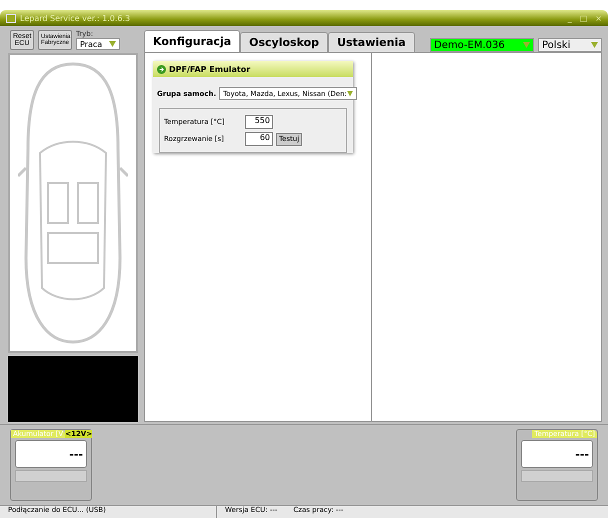 This screenshot has width=608, height=518. I want to click on mode-select: Praca, so click(98, 44).